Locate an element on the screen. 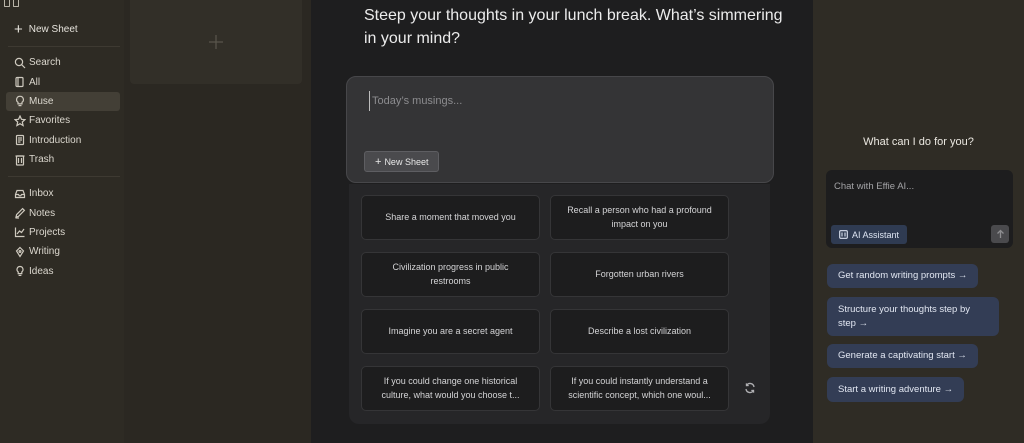  sidebar-item-trash: Trash is located at coordinates (63, 159).